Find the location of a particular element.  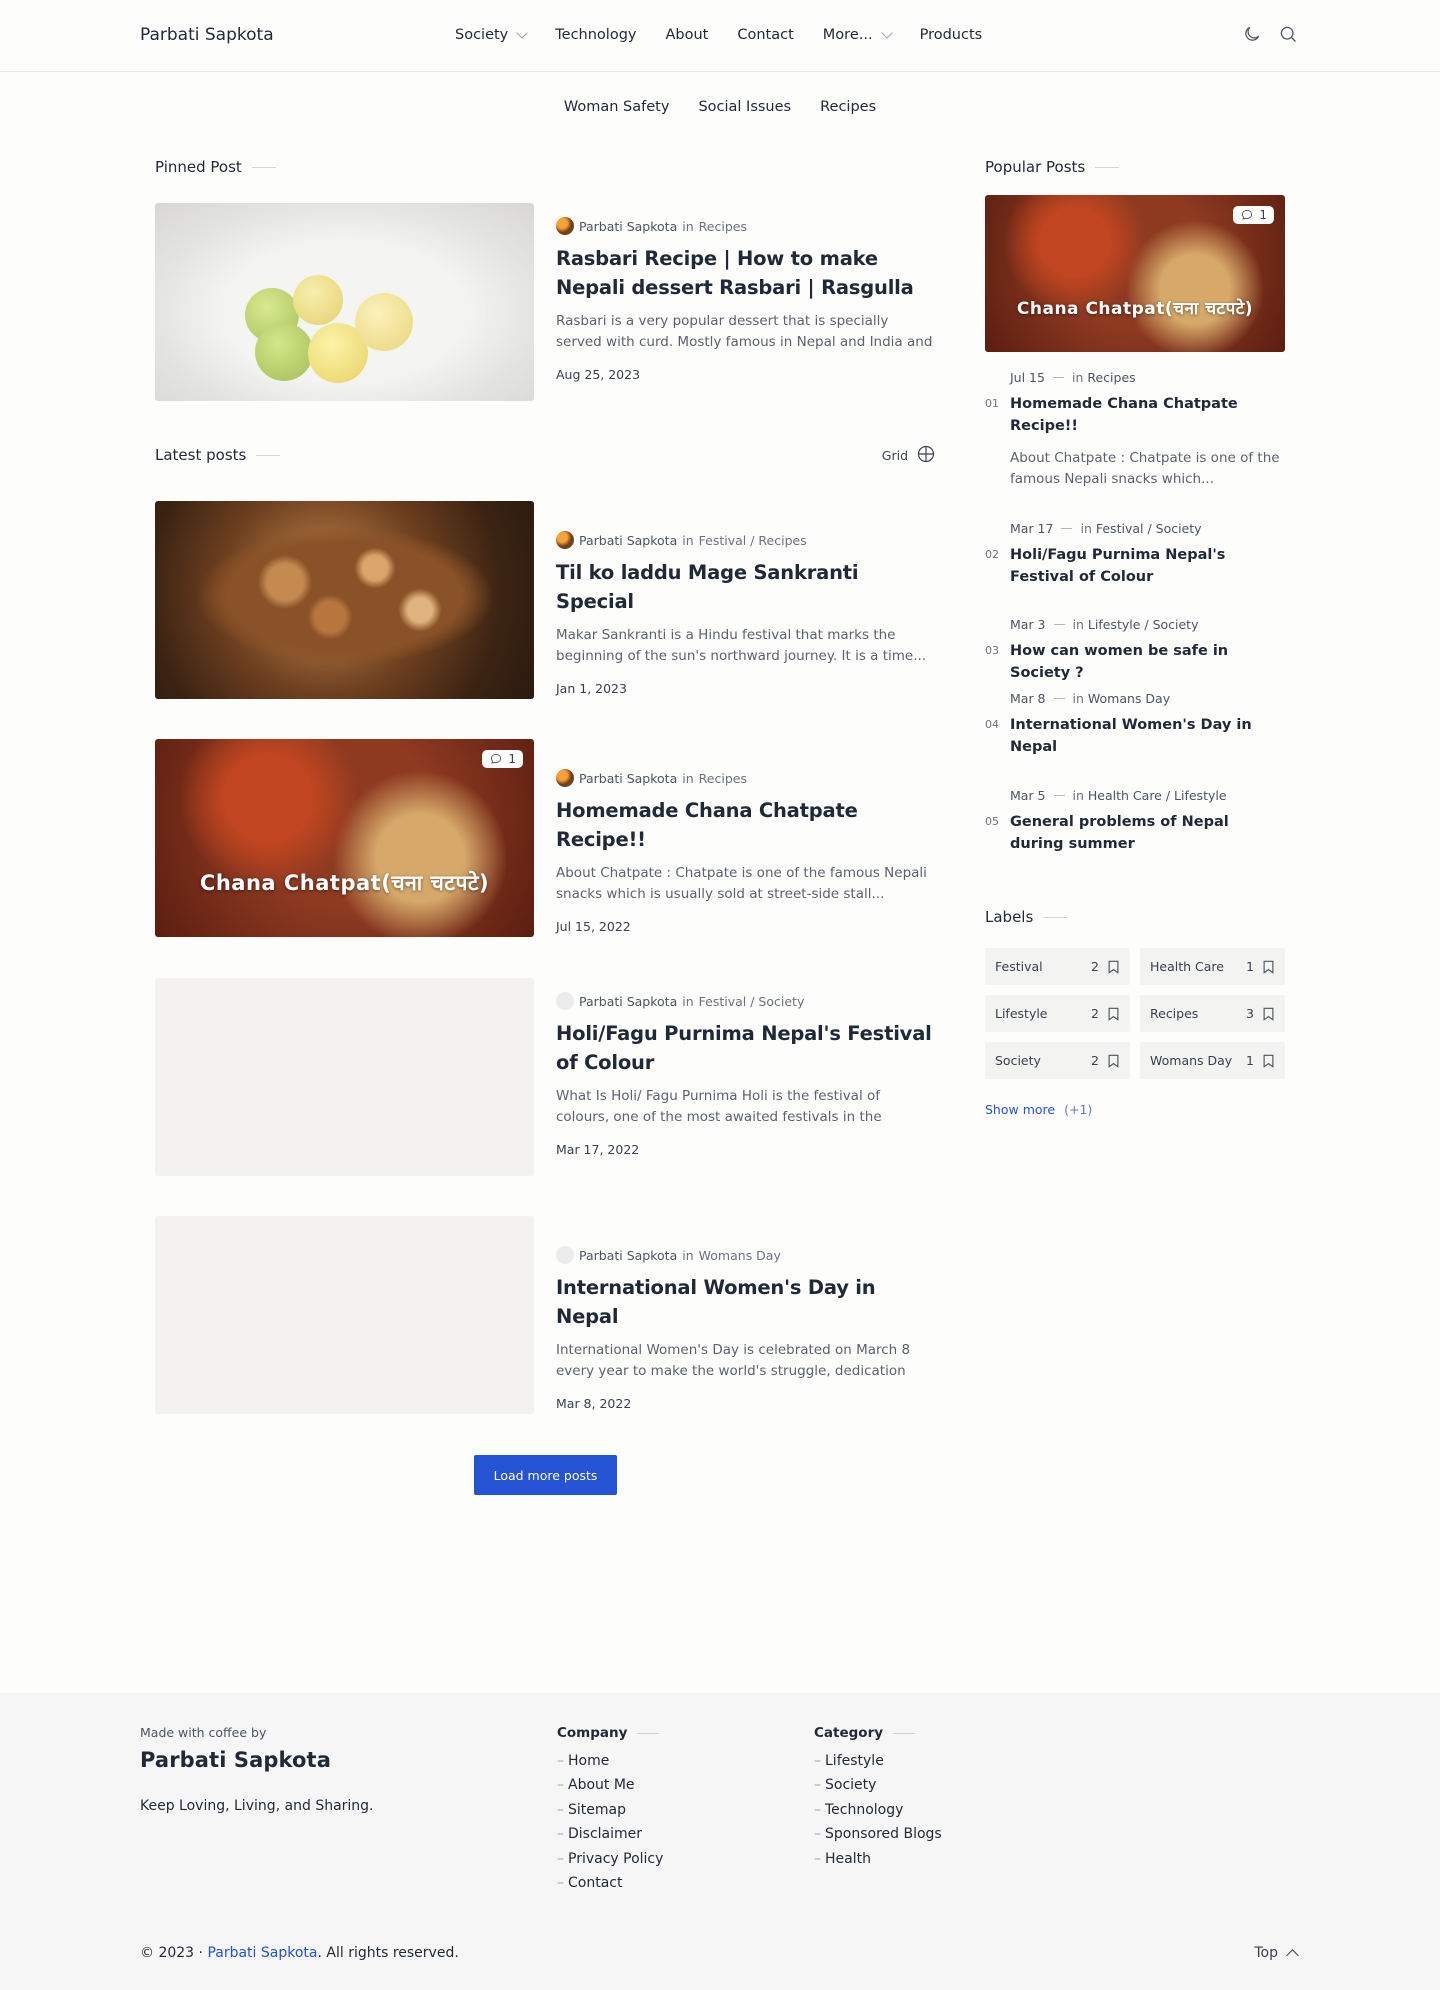

footer-link-text: Health is located at coordinates (848, 1858).